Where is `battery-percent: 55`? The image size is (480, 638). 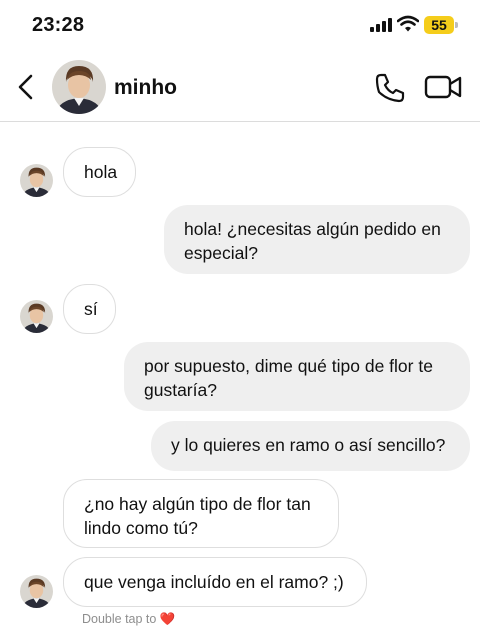 battery-percent: 55 is located at coordinates (439, 25).